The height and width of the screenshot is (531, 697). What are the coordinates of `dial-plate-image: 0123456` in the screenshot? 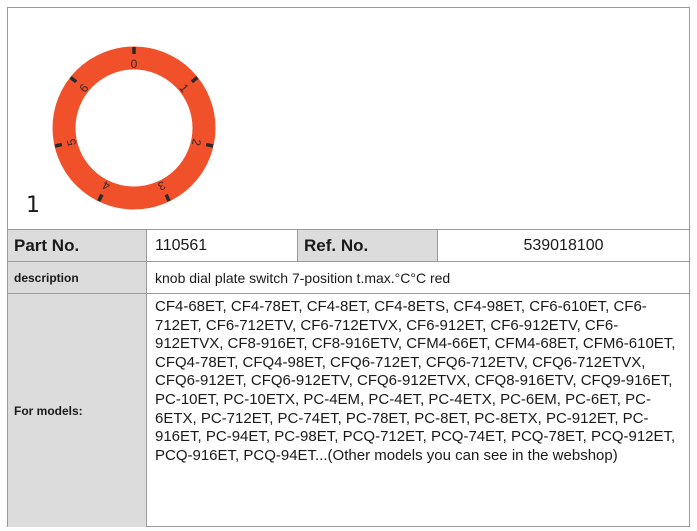 It's located at (134, 128).